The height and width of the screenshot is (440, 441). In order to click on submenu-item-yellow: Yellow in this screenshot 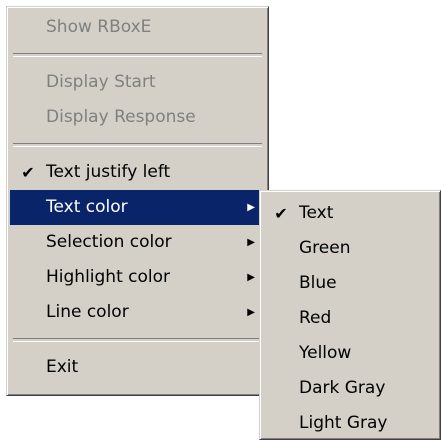, I will do `click(350, 353)`.